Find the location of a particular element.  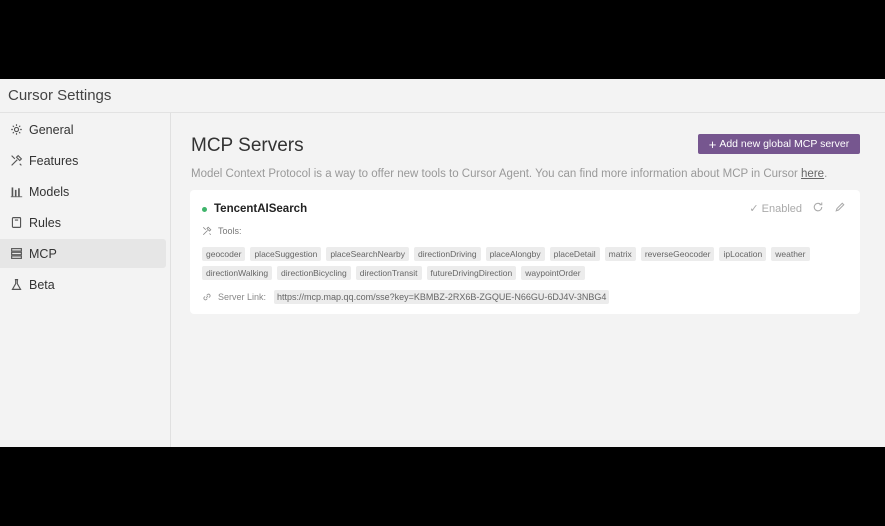

tool-tag: directionDriving is located at coordinates (447, 254).